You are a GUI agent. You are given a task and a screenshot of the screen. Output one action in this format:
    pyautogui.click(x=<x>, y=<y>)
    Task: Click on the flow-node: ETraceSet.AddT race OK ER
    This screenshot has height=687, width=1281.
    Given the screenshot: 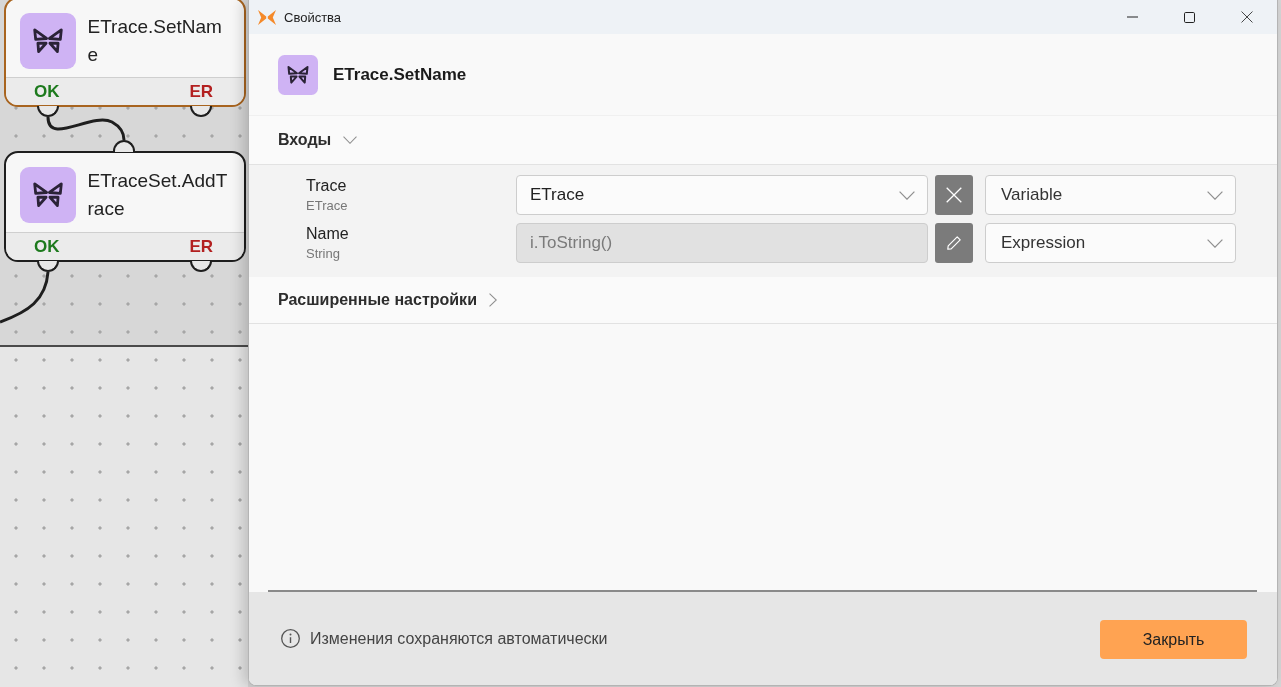 What is the action you would take?
    pyautogui.click(x=125, y=206)
    